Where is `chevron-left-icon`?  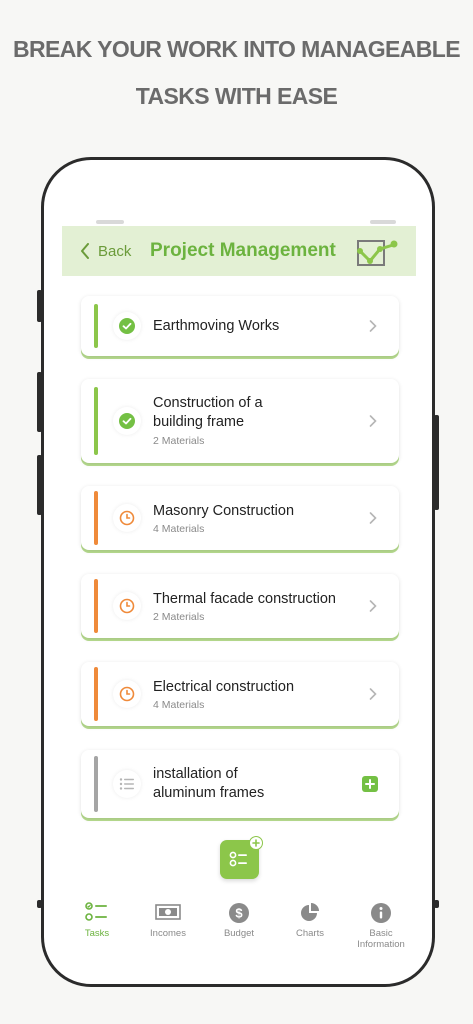
chevron-left-icon is located at coordinates (85, 251).